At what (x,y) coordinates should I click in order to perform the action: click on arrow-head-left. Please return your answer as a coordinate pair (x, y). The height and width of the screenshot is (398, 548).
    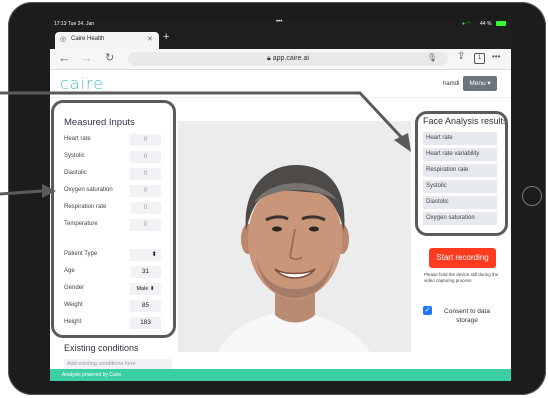
    Looking at the image, I should click on (49, 191).